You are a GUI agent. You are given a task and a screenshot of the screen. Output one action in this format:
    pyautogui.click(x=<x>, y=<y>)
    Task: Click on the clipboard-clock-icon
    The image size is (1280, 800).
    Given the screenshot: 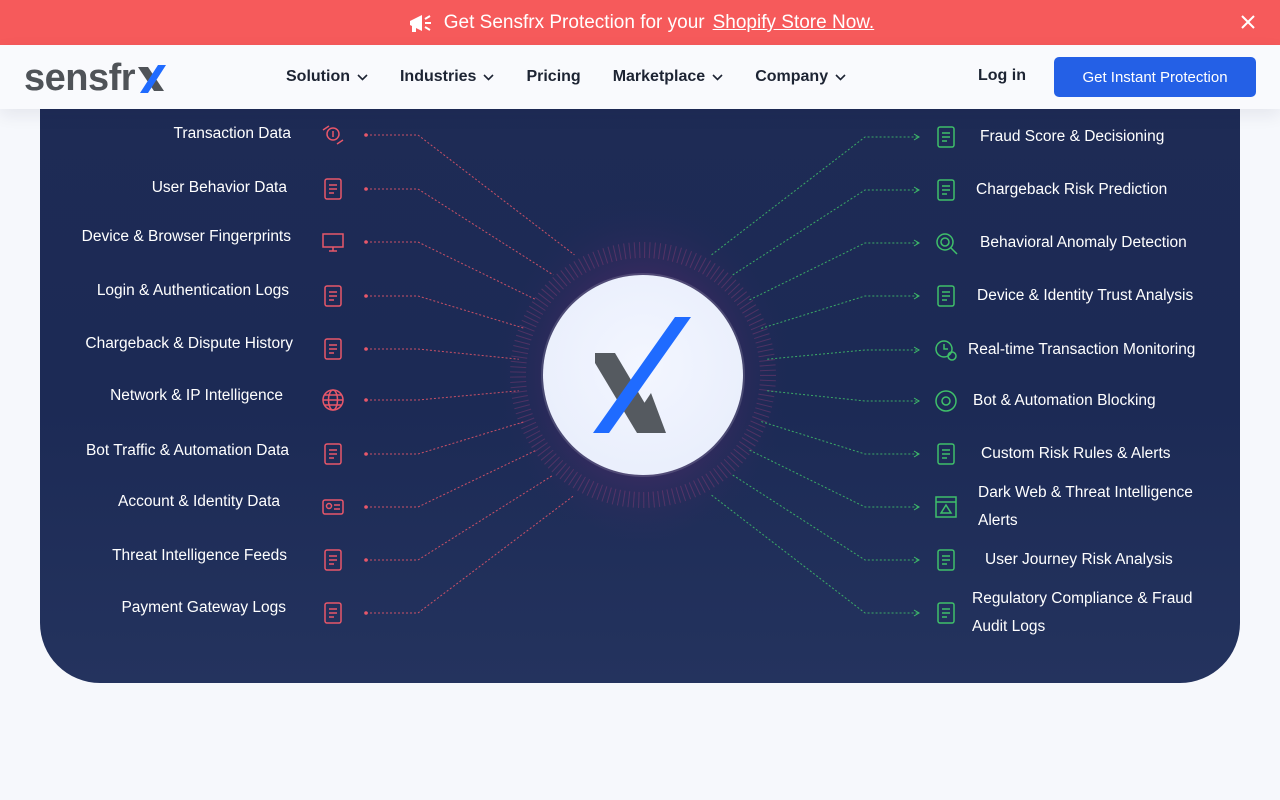 What is the action you would take?
    pyautogui.click(x=333, y=349)
    